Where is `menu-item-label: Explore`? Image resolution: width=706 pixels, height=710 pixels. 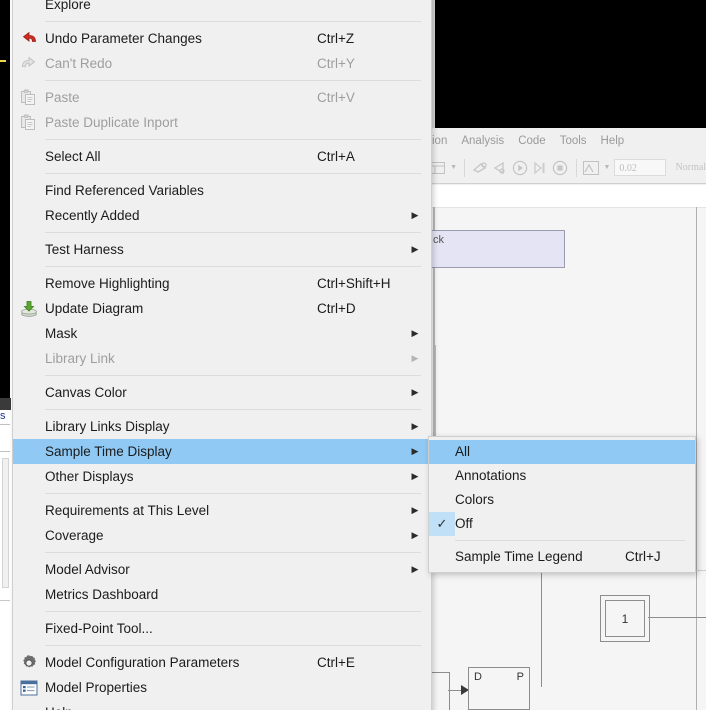
menu-item-label: Explore is located at coordinates (68, 6).